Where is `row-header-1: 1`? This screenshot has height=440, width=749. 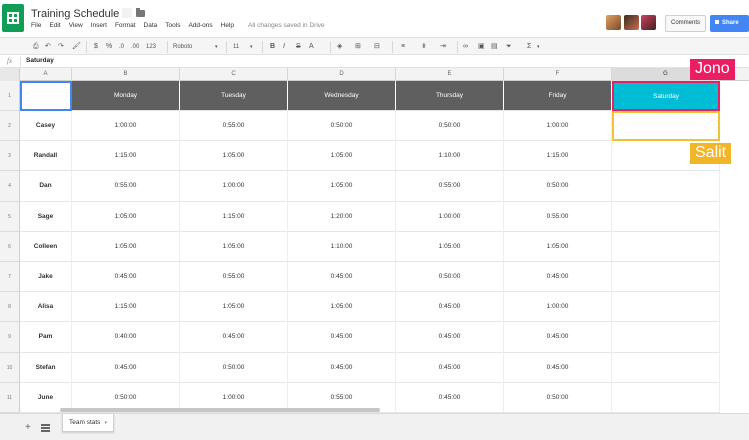
row-header-1: 1 is located at coordinates (10, 96).